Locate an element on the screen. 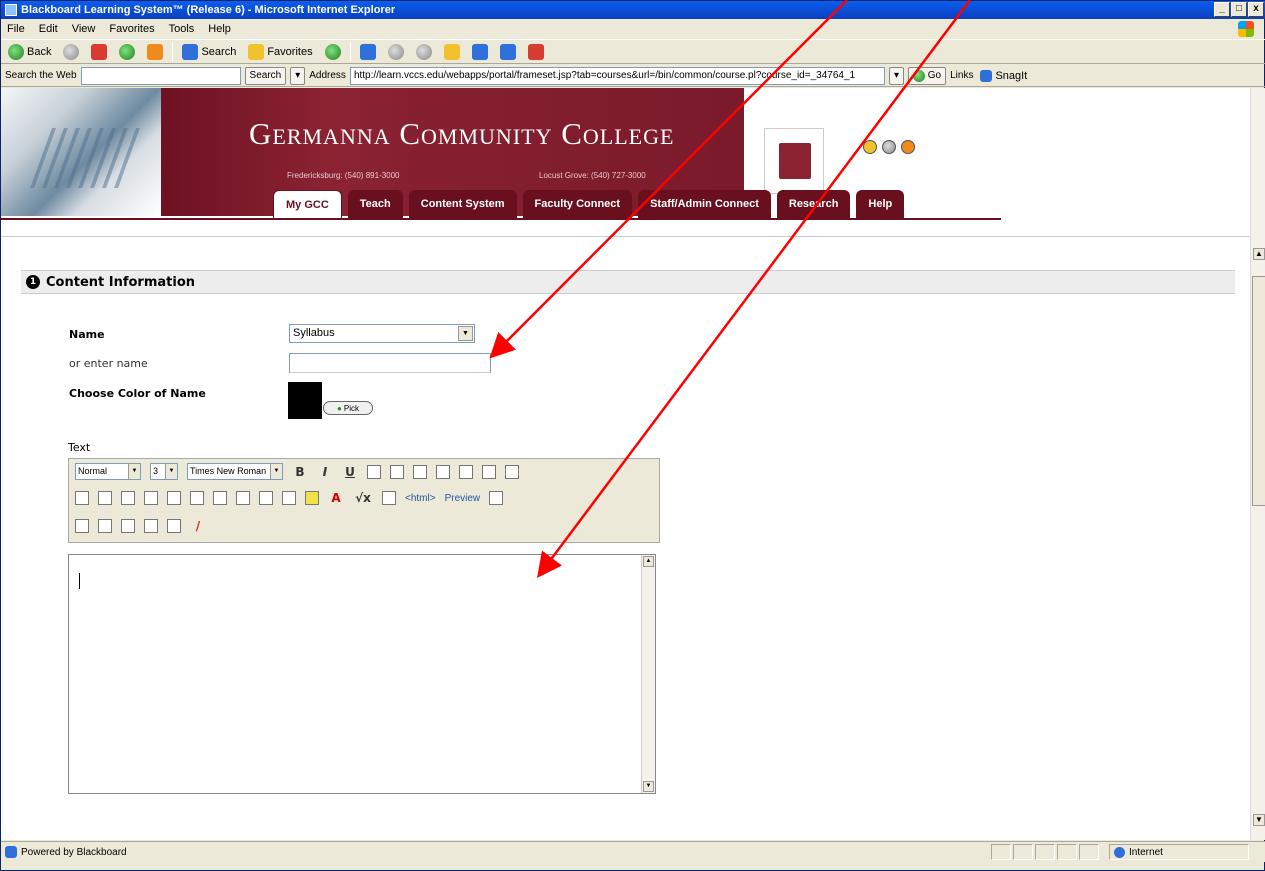 This screenshot has height=871, width=1265. url-dropdown: ▾ is located at coordinates (896, 75).